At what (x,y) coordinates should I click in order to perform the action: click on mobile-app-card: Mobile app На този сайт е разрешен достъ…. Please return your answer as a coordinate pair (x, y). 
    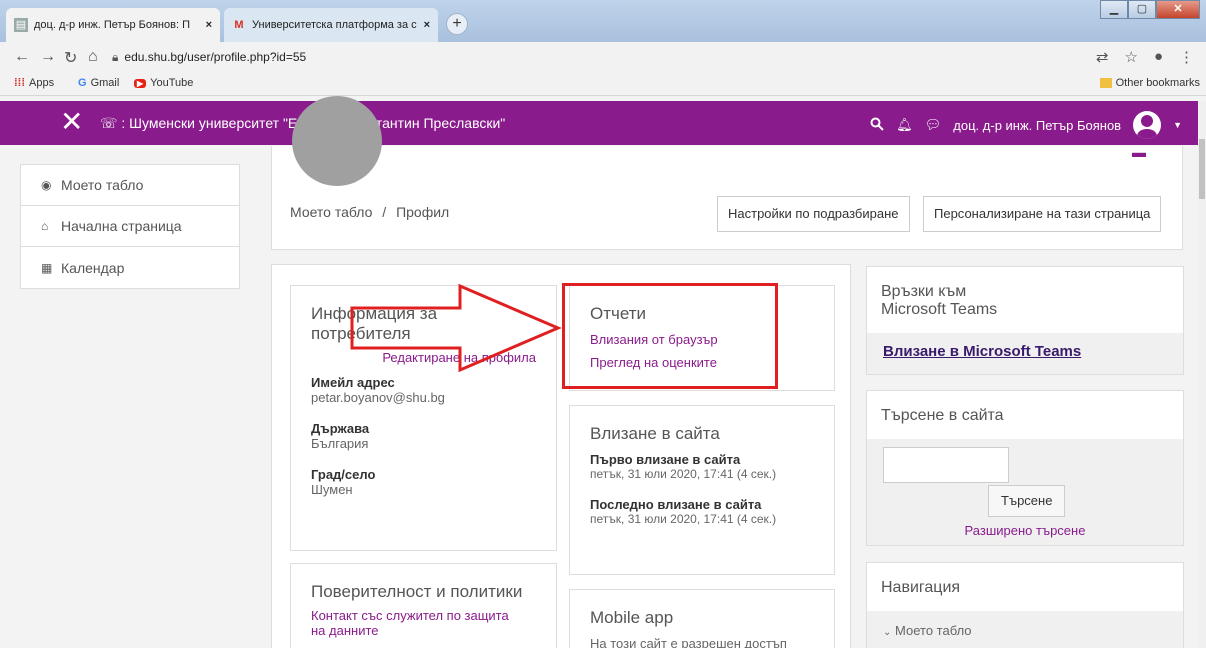
    Looking at the image, I should click on (702, 618).